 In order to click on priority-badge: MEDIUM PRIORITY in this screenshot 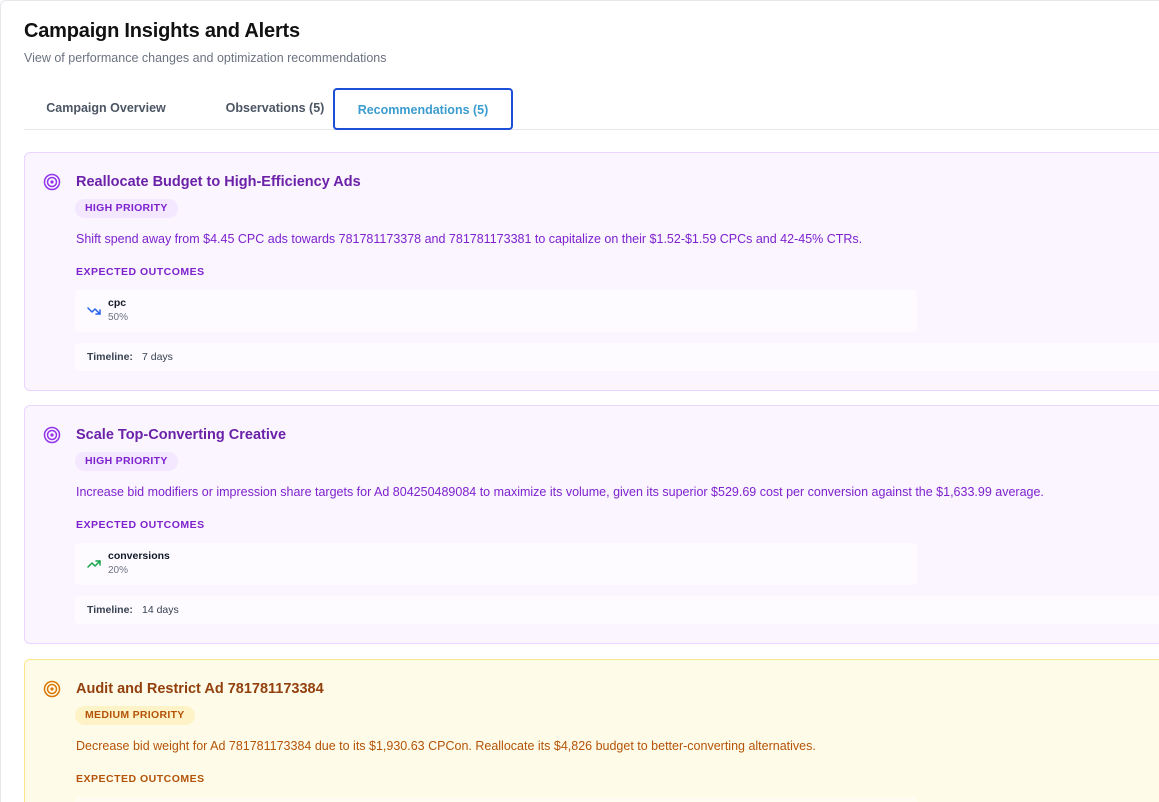, I will do `click(135, 715)`.